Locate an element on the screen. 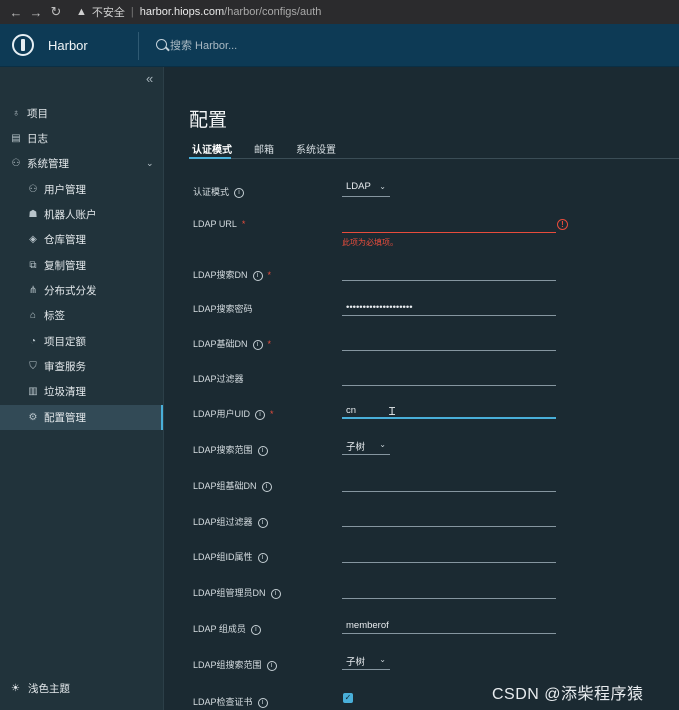 This screenshot has width=679, height=710. search-icon is located at coordinates (161, 44).